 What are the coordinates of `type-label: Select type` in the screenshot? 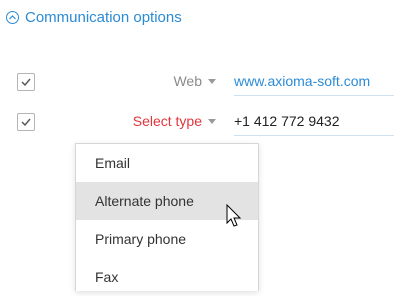 It's located at (167, 121).